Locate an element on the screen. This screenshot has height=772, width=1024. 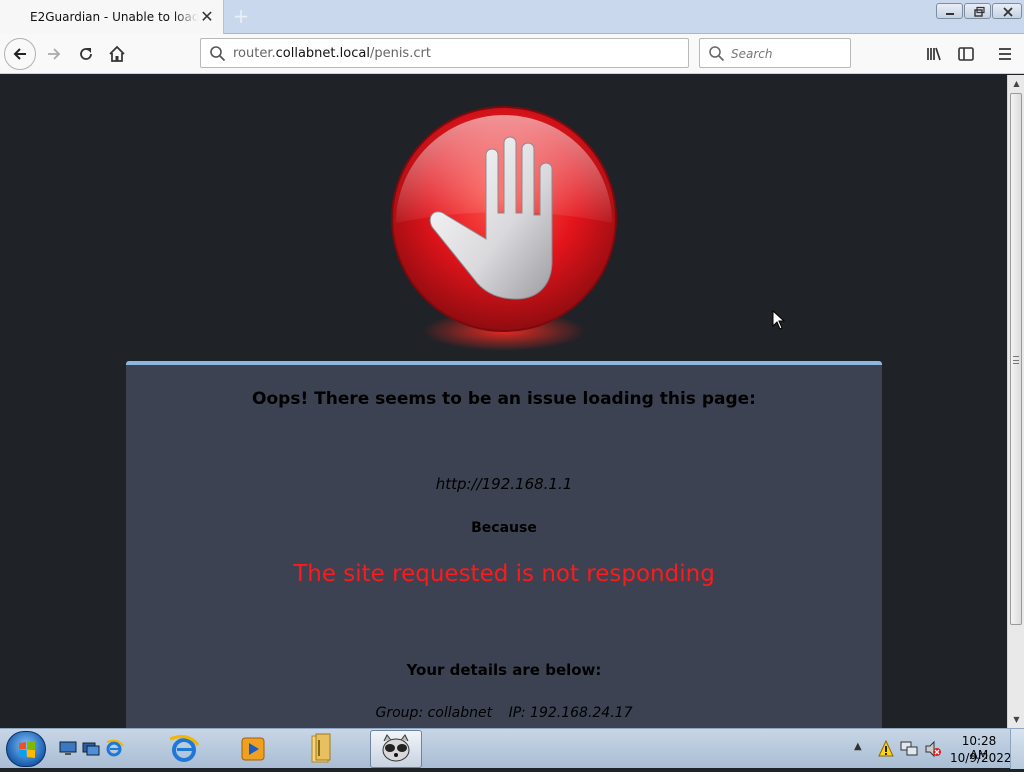
library-button is located at coordinates (934, 54).